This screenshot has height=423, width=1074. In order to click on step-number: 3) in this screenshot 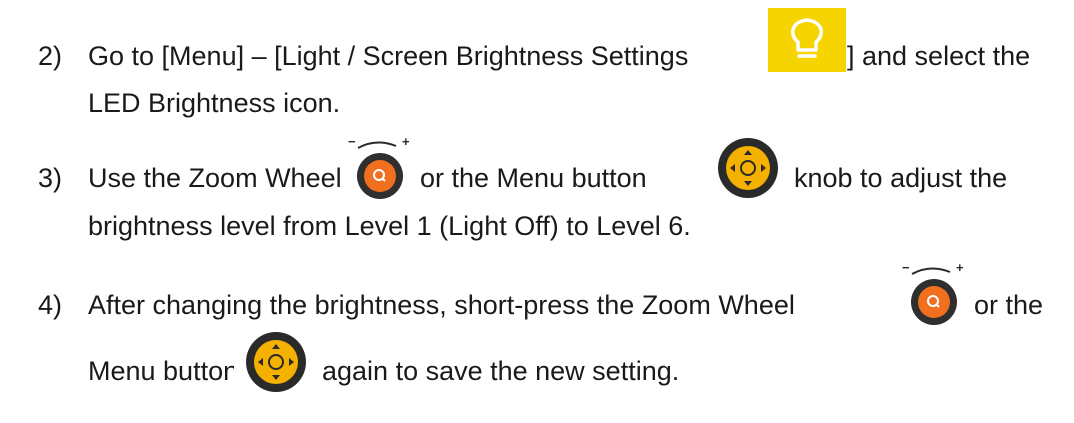, I will do `click(50, 178)`.